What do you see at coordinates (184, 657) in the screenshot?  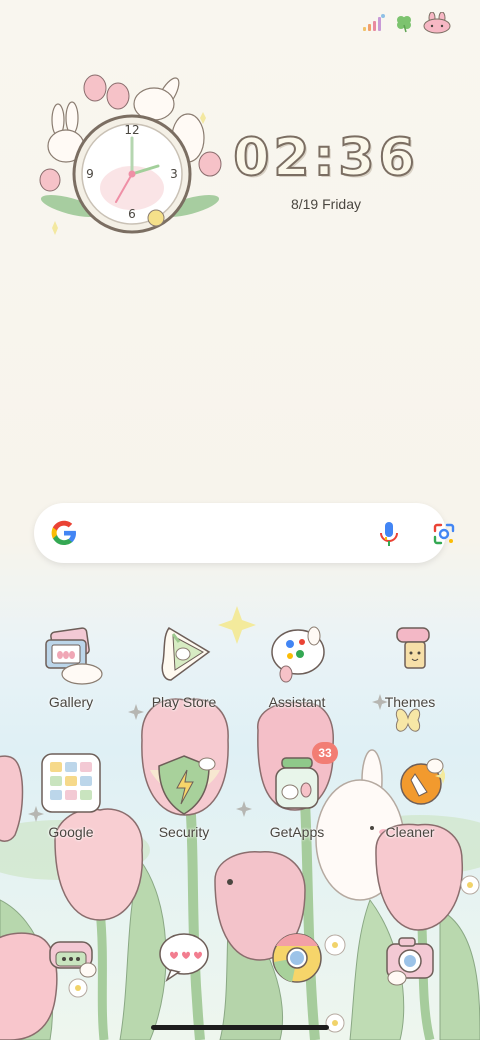 I see `play-store-icon` at bounding box center [184, 657].